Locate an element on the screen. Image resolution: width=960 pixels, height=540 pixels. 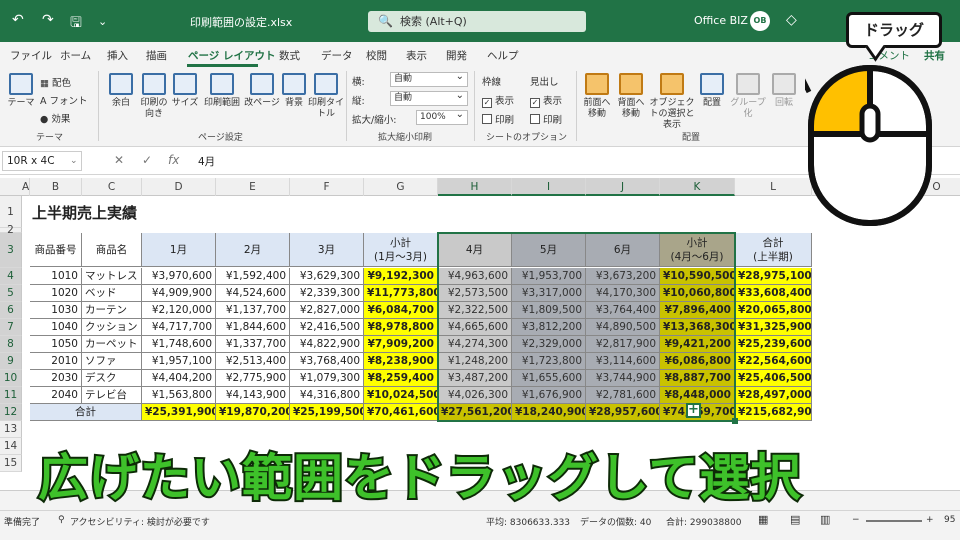
table-cell: ¥3,768,400 is located at coordinates (327, 361).